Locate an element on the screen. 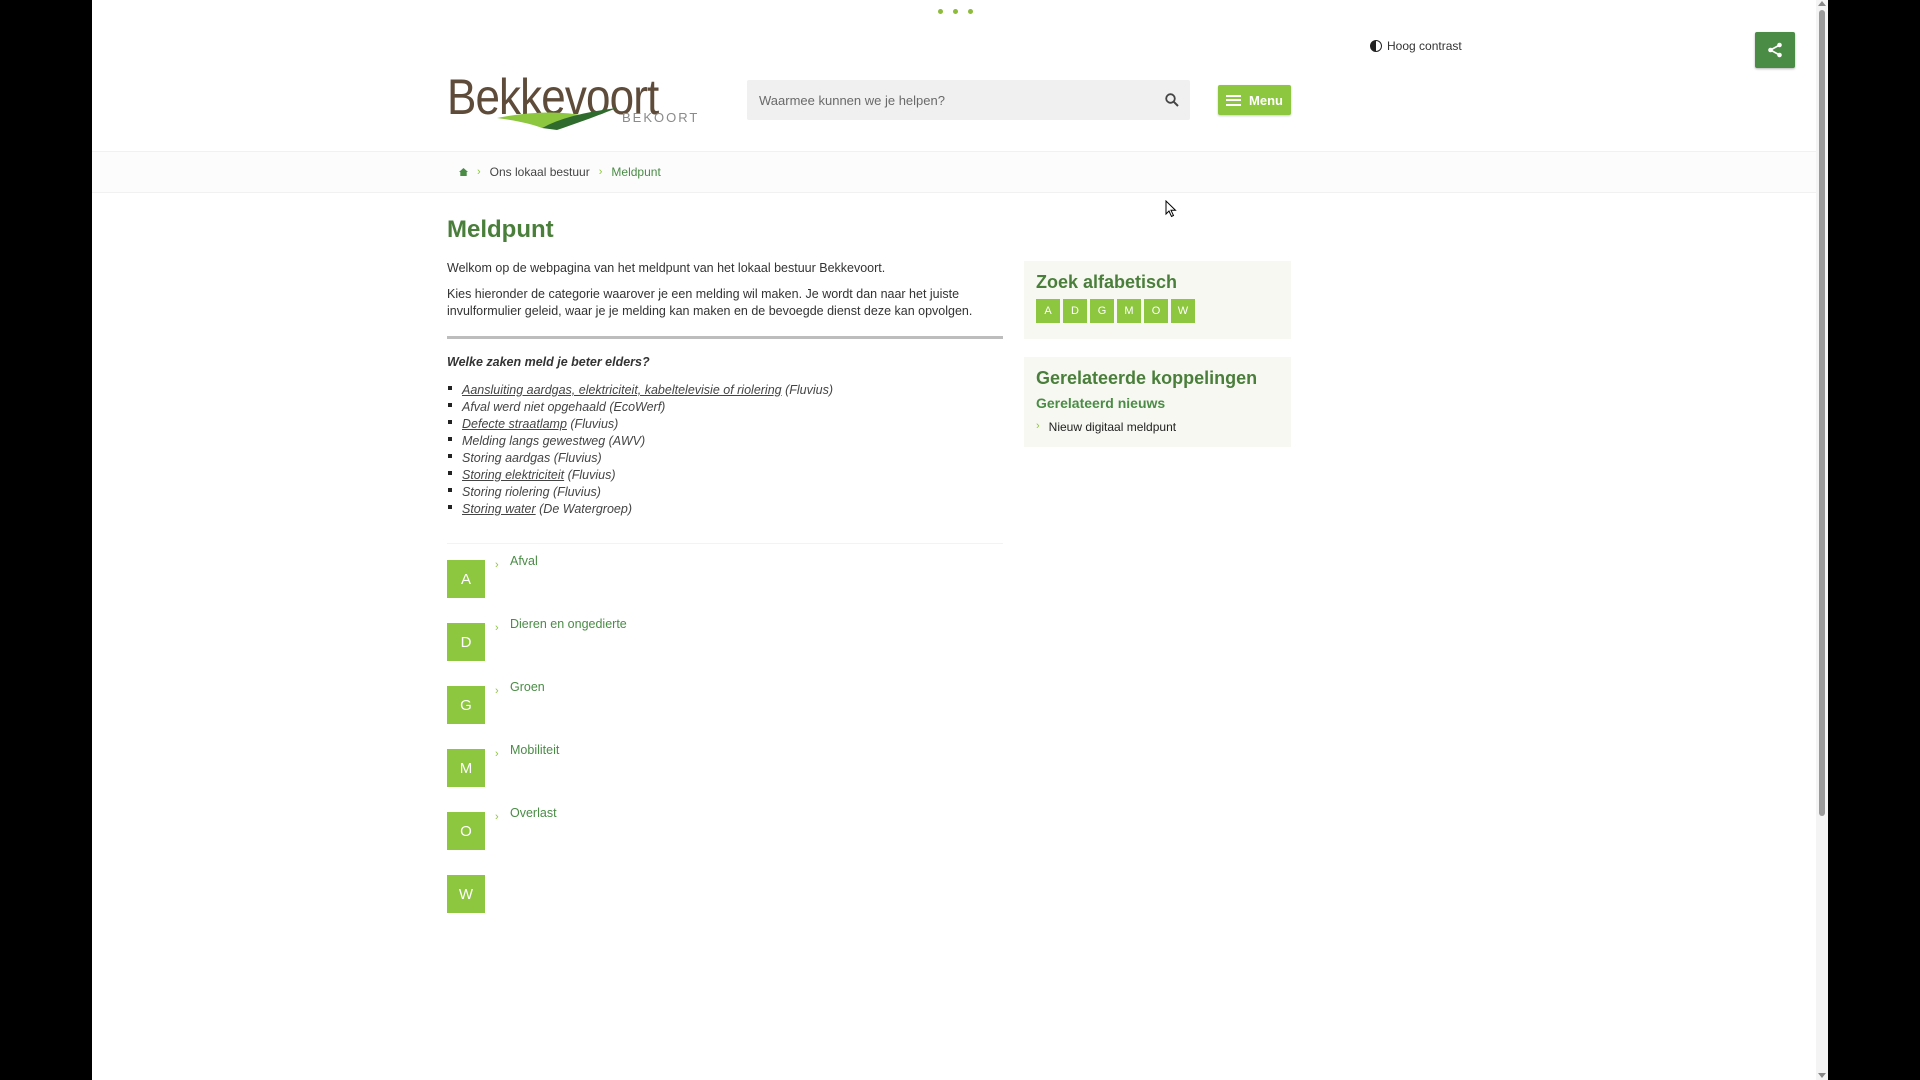 Image resolution: width=1920 pixels, height=1080 pixels. list-item: Storing water (De Watergroep) is located at coordinates (640, 510).